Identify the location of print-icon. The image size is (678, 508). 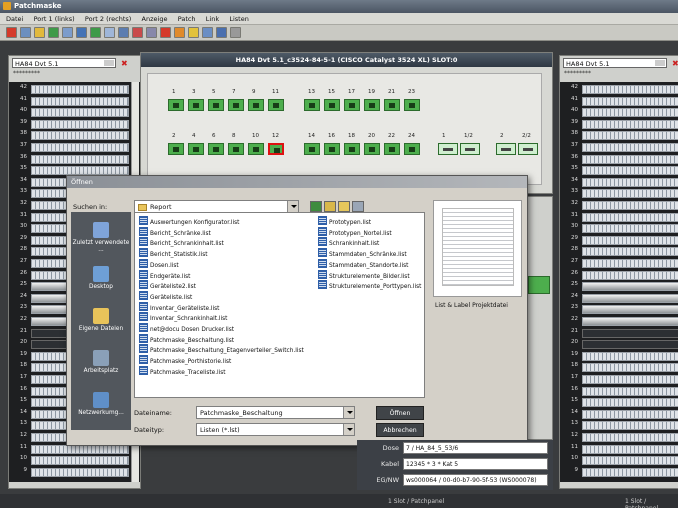
(207, 32).